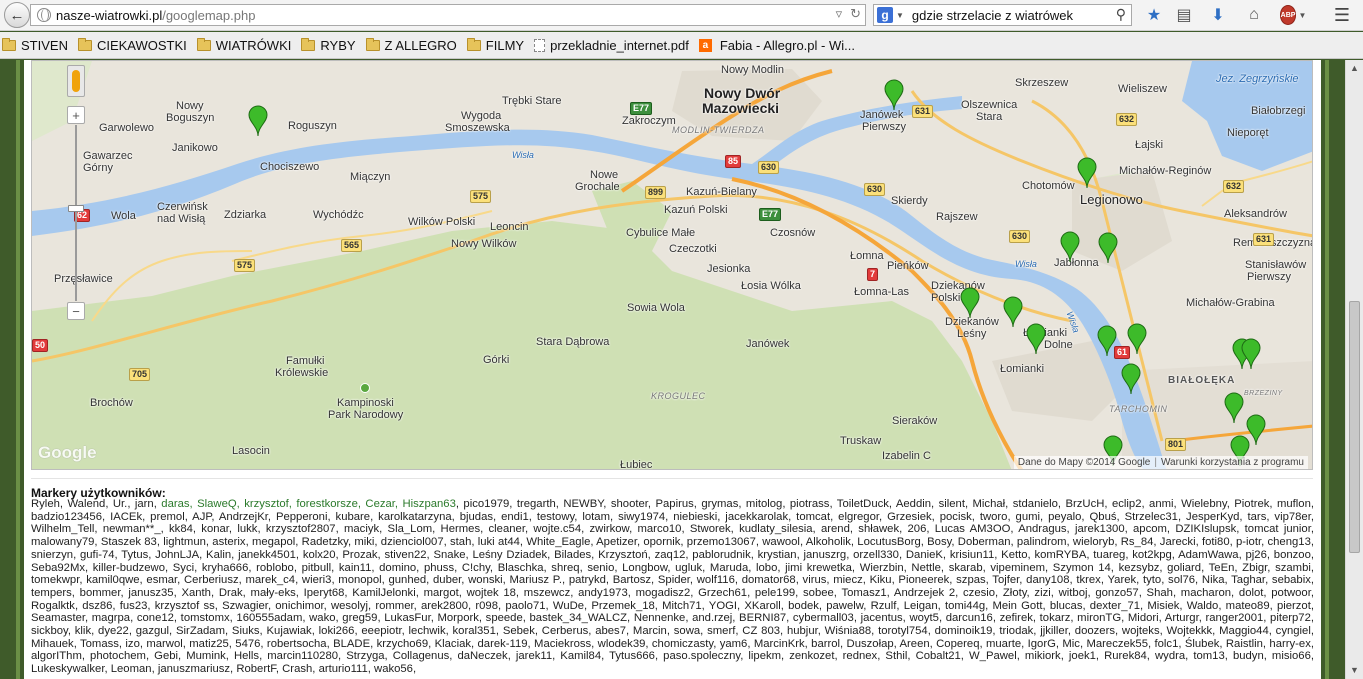 The height and width of the screenshot is (679, 1363). I want to click on road-shield: 801, so click(1176, 444).